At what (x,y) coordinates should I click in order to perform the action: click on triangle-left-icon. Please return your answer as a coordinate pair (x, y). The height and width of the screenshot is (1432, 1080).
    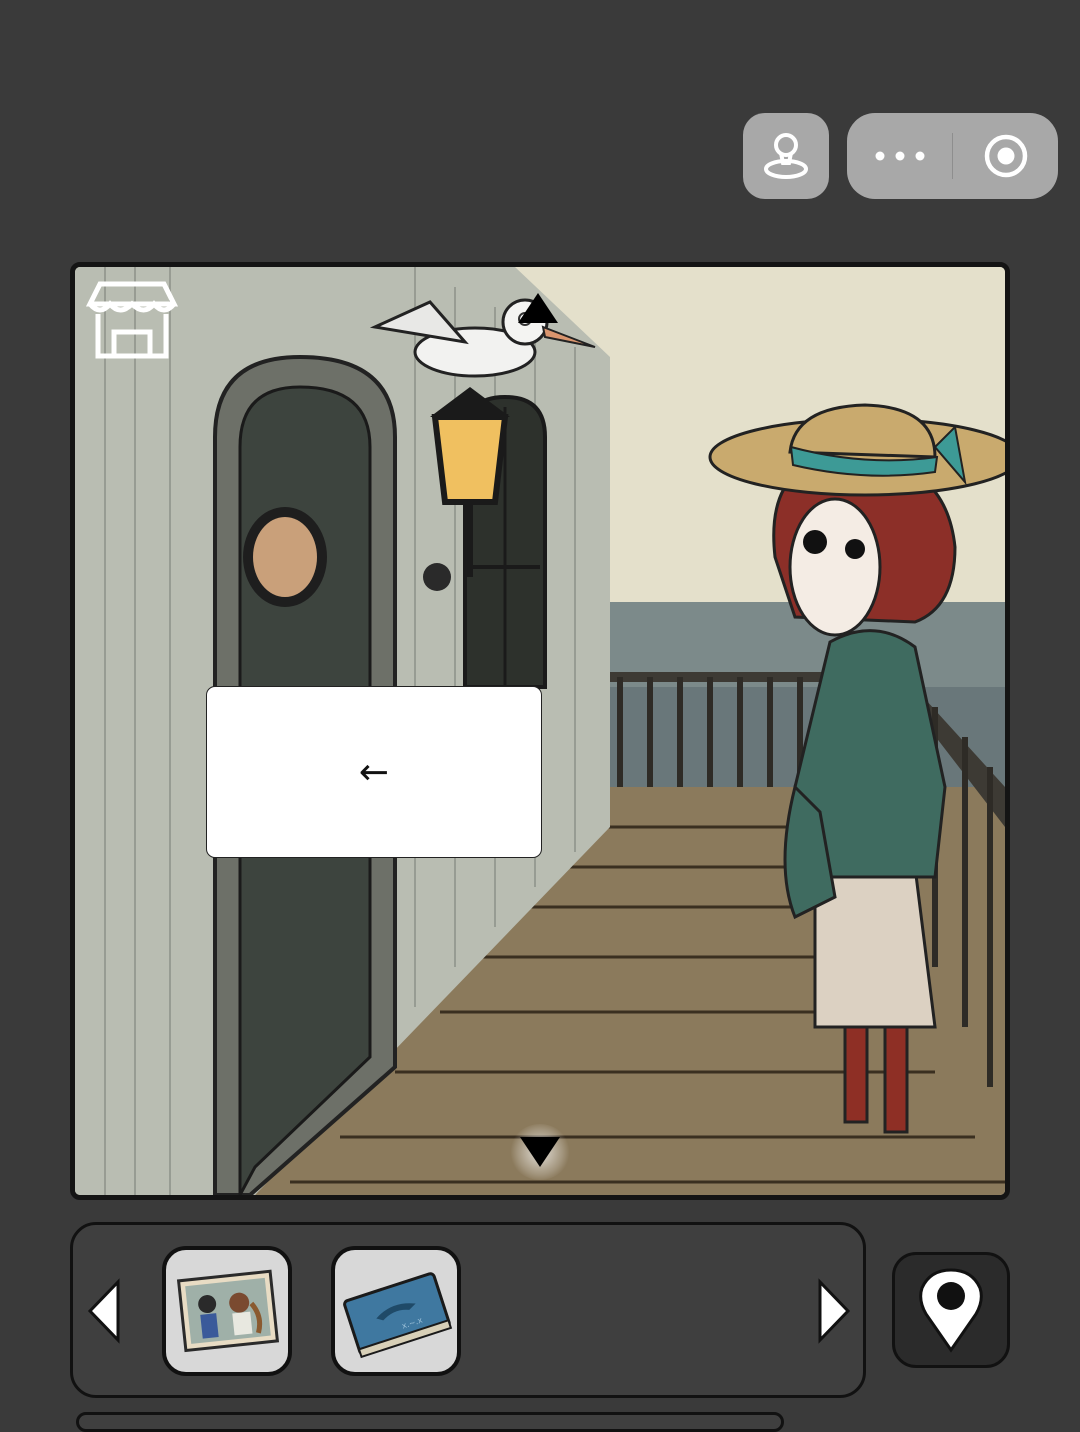
    Looking at the image, I should click on (103, 1311).